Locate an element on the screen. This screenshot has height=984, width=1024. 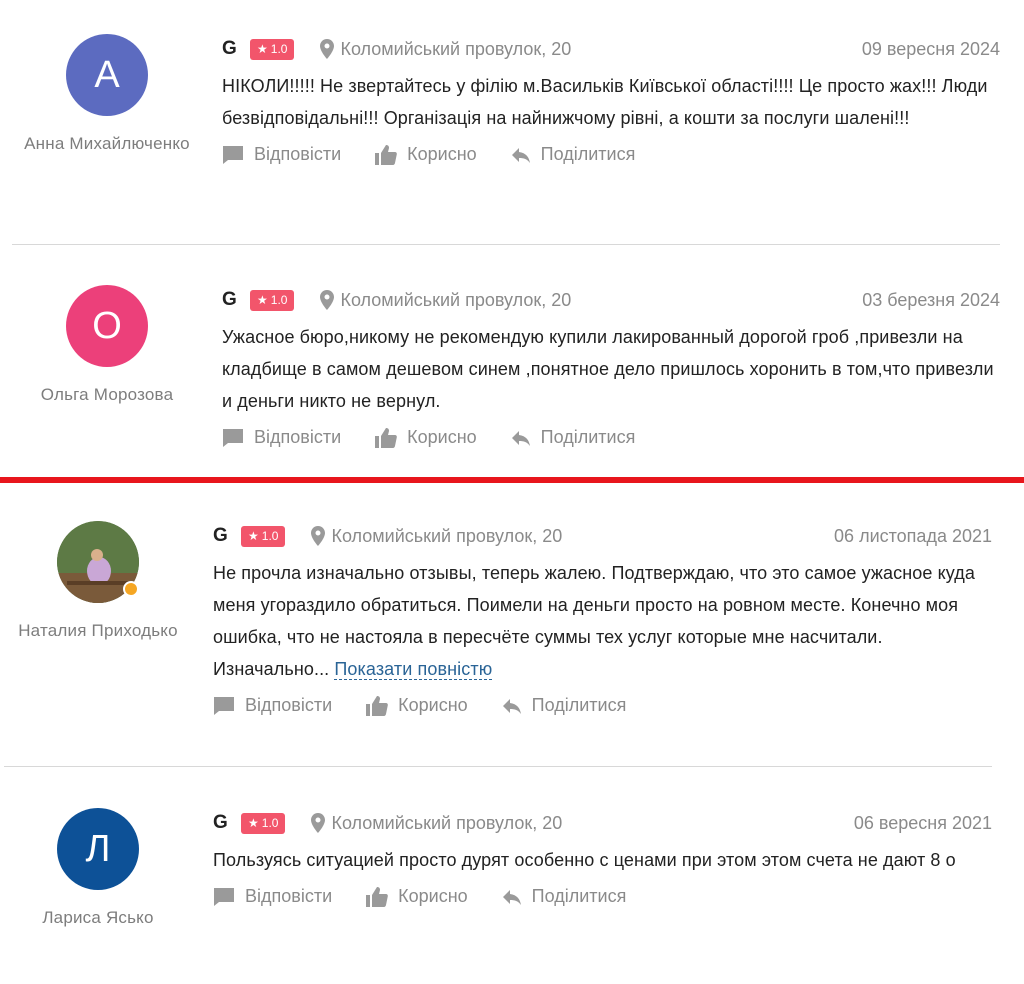
show-more-link: Показати повністю is located at coordinates (413, 669).